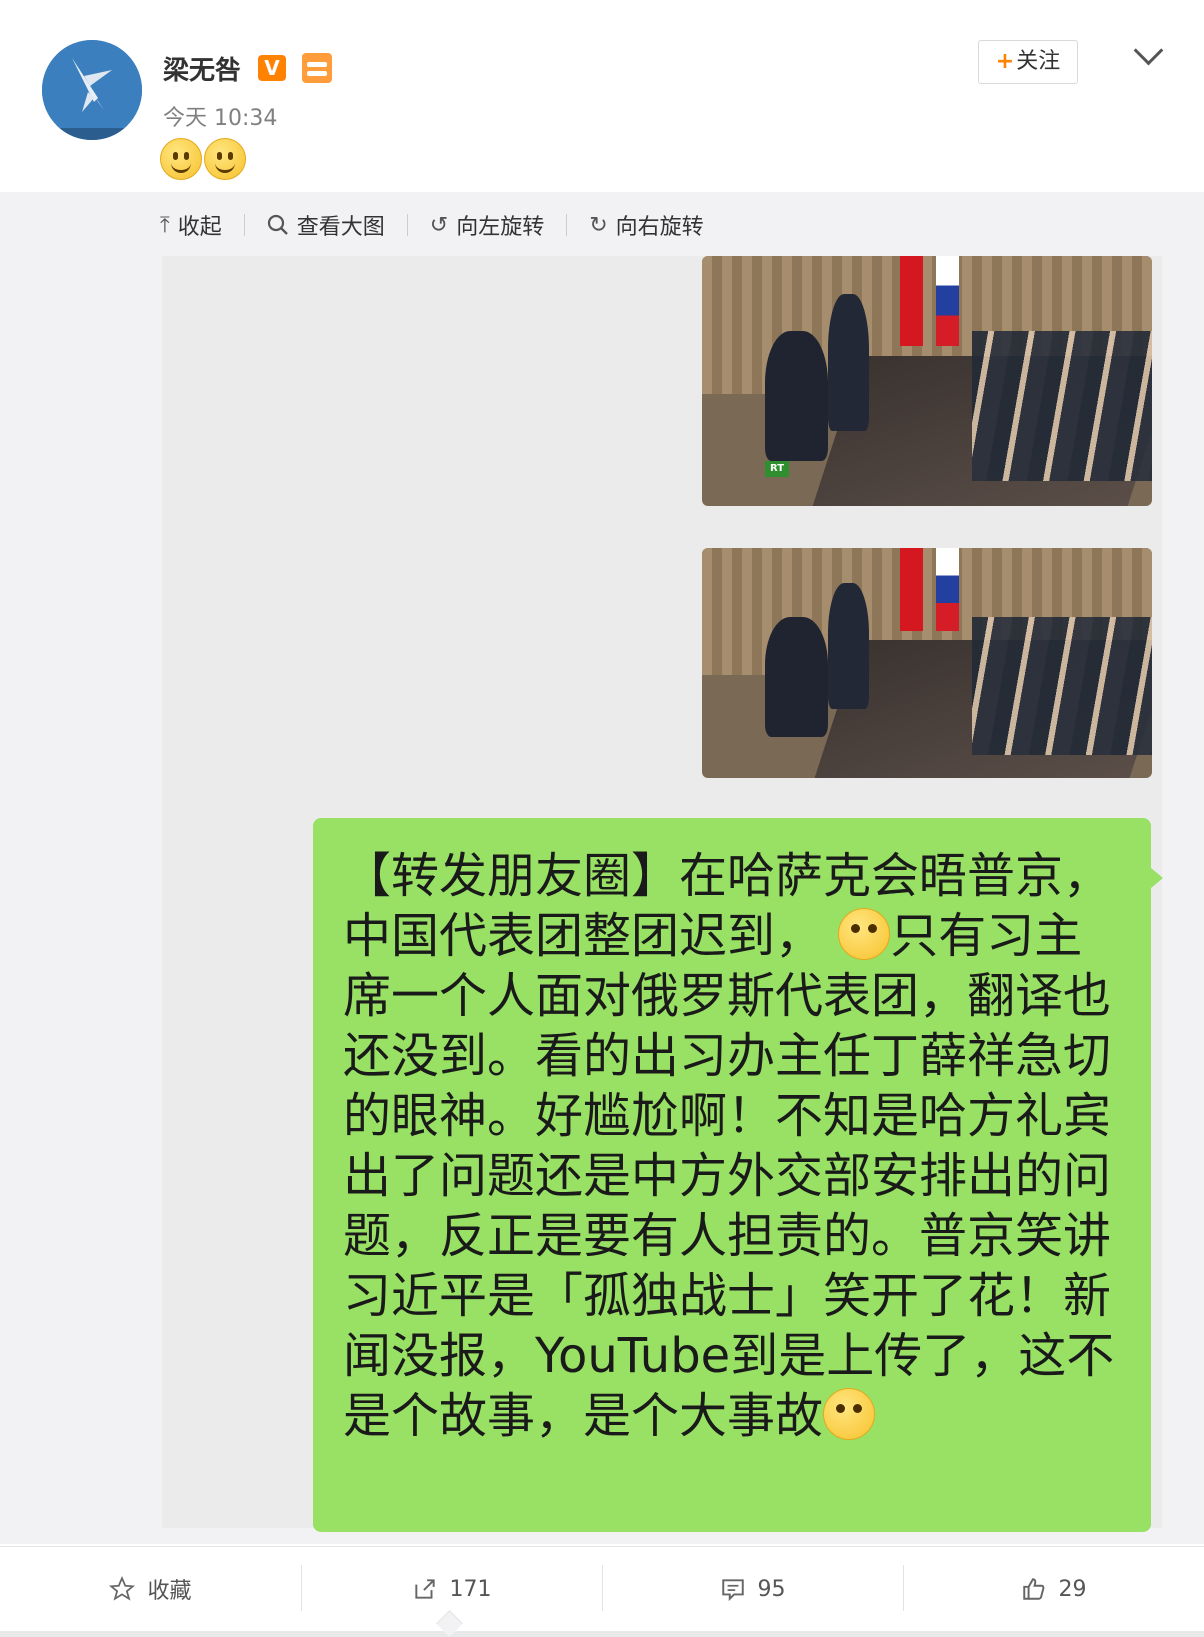 This screenshot has height=1637, width=1204. Describe the element at coordinates (1005, 61) in the screenshot. I see `plus-icon: +` at that location.